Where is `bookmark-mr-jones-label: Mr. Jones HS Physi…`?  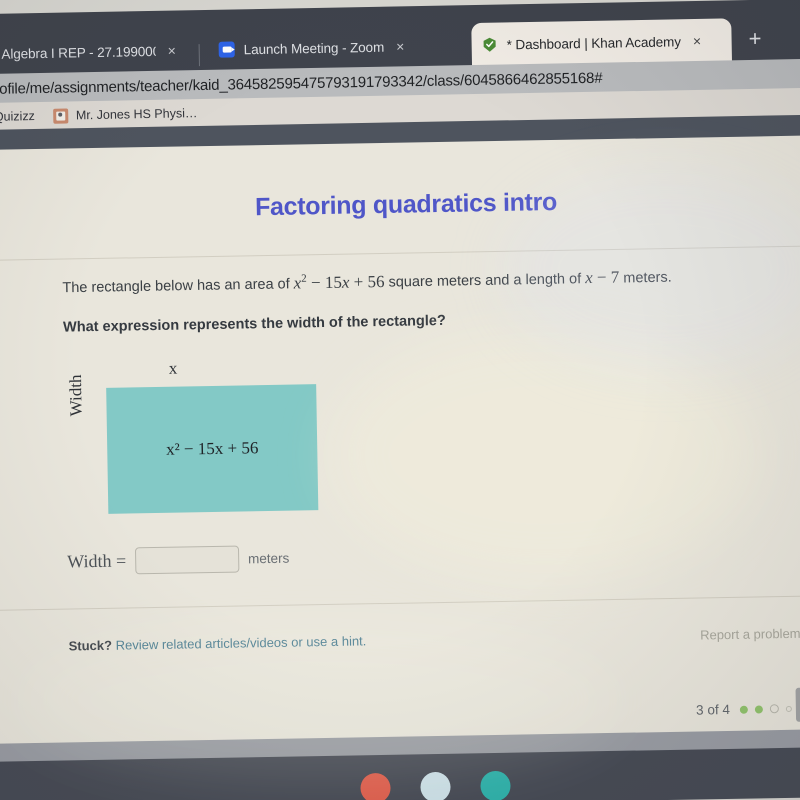
bookmark-mr-jones-label: Mr. Jones HS Physi… is located at coordinates (136, 114).